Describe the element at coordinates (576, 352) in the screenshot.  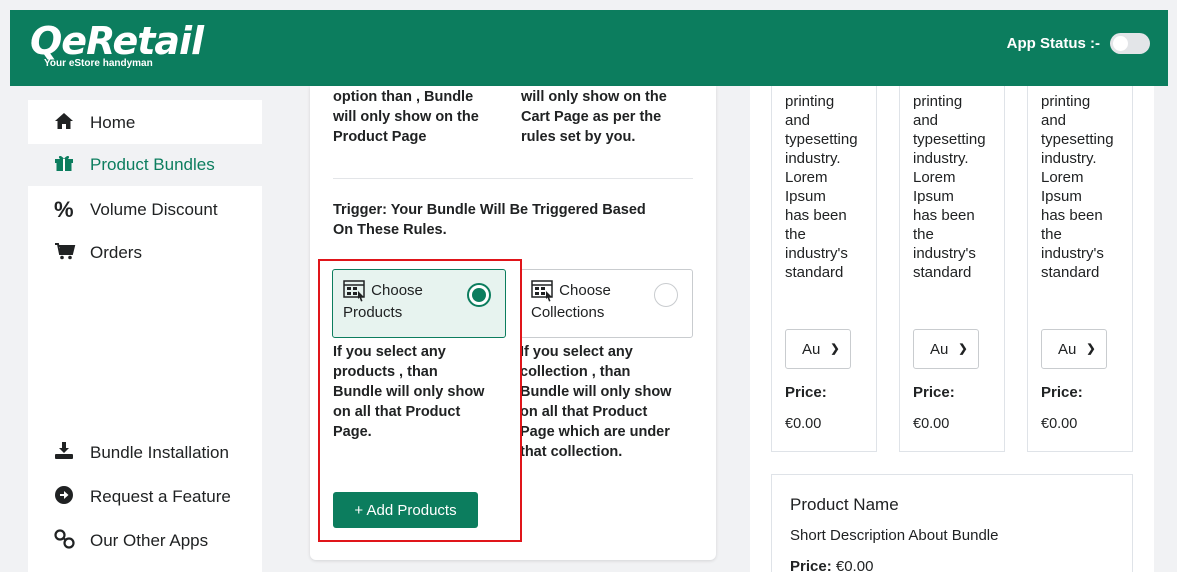
I see `text-line: If you select any` at that location.